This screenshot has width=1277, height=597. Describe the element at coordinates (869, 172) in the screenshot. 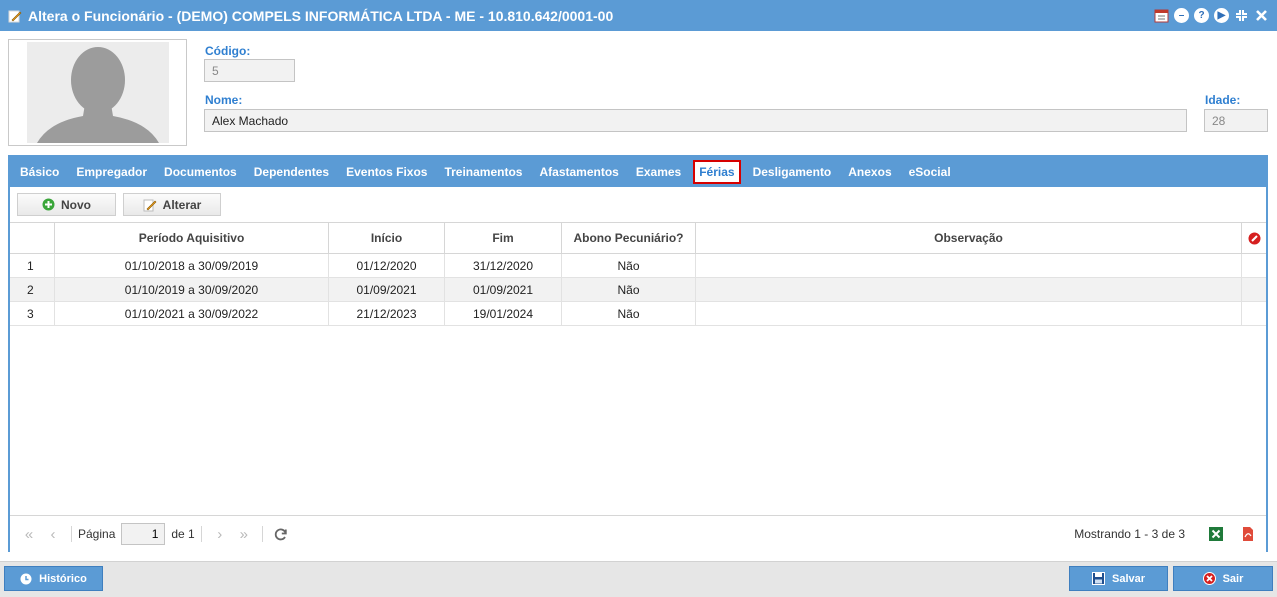

I see `tab-anexos: Anexos` at that location.